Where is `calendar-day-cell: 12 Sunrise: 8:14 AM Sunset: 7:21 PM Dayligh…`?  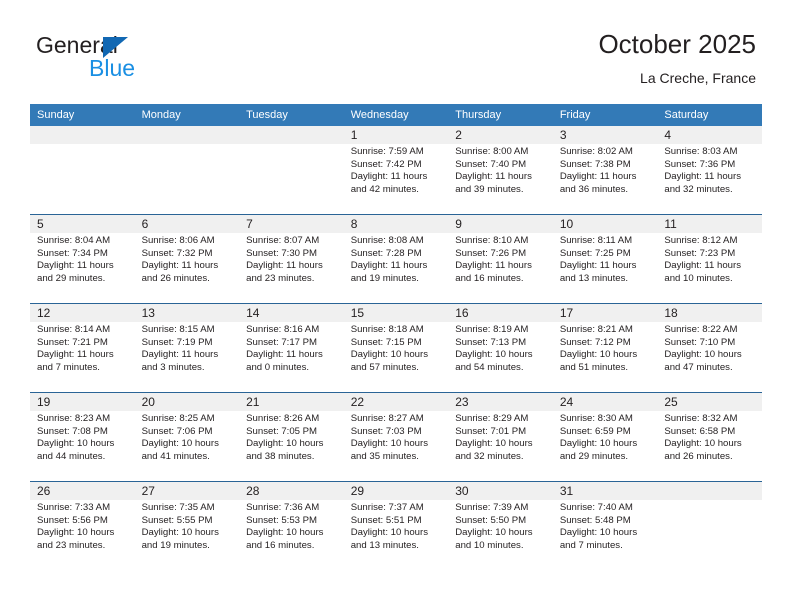
calendar-day-cell: 12 Sunrise: 8:14 AM Sunset: 7:21 PM Dayligh… is located at coordinates (82, 348).